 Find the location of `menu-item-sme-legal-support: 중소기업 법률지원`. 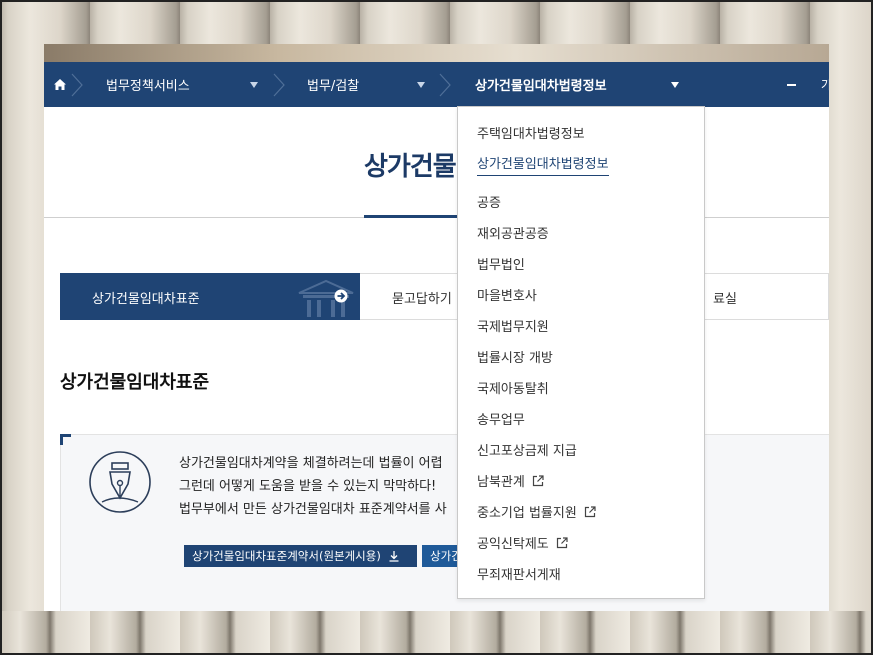

menu-item-sme-legal-support: 중소기업 법률지원 is located at coordinates (536, 511).